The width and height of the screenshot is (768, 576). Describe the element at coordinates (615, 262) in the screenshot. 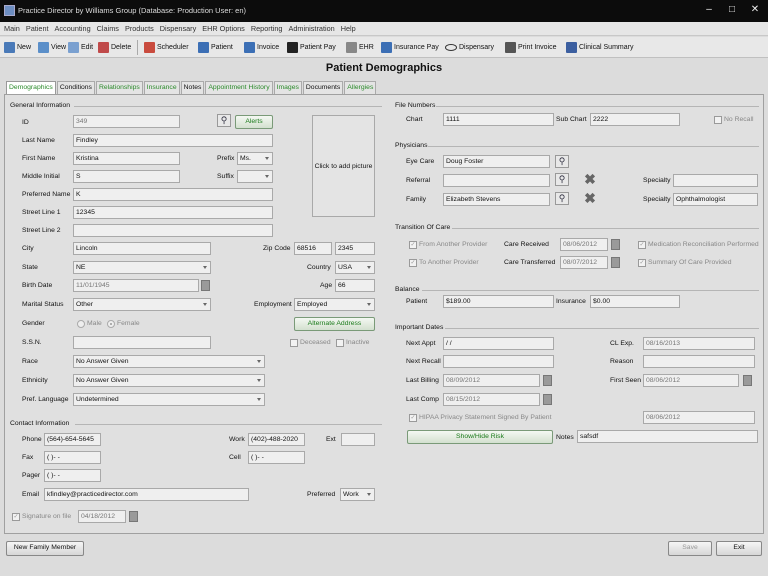

I see `care-transferred-calendar-icon` at that location.